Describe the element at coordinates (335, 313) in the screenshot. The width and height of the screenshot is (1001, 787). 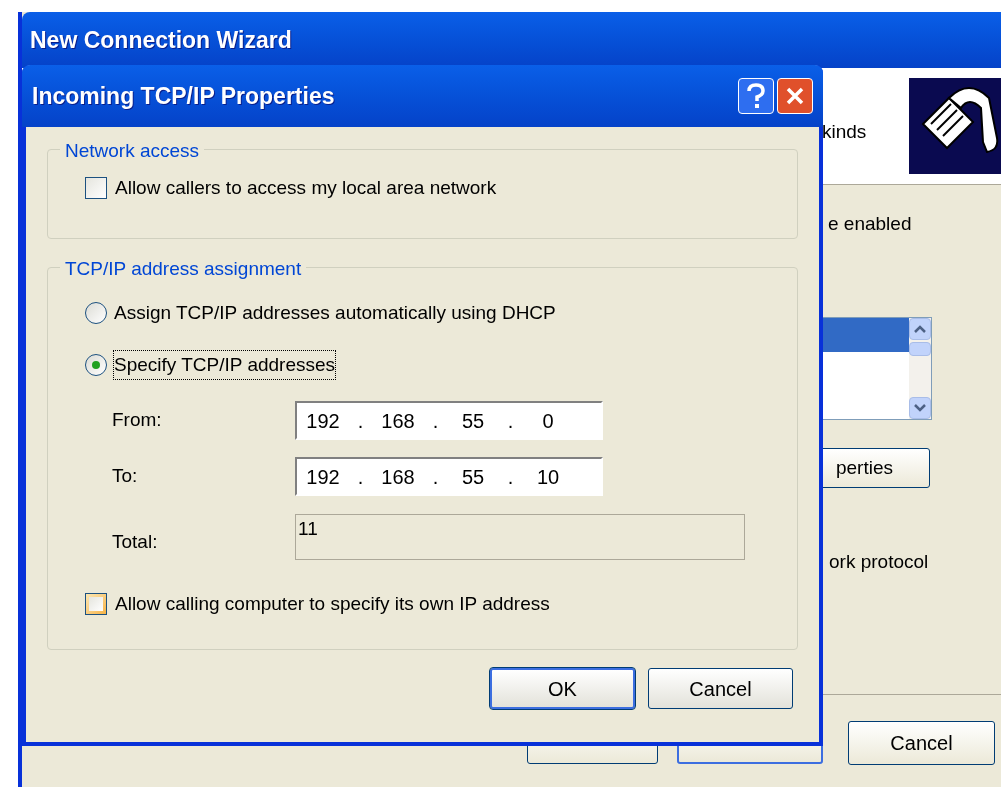
I see `radio-label: Assign TCP/IP addresses automatically using DHCP` at that location.